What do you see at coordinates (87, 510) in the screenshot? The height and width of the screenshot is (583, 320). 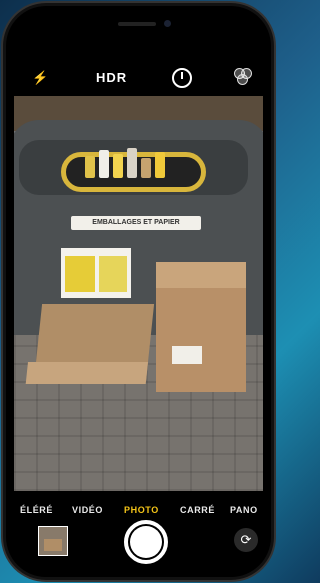 I see `mode-video: VIDÉO` at bounding box center [87, 510].